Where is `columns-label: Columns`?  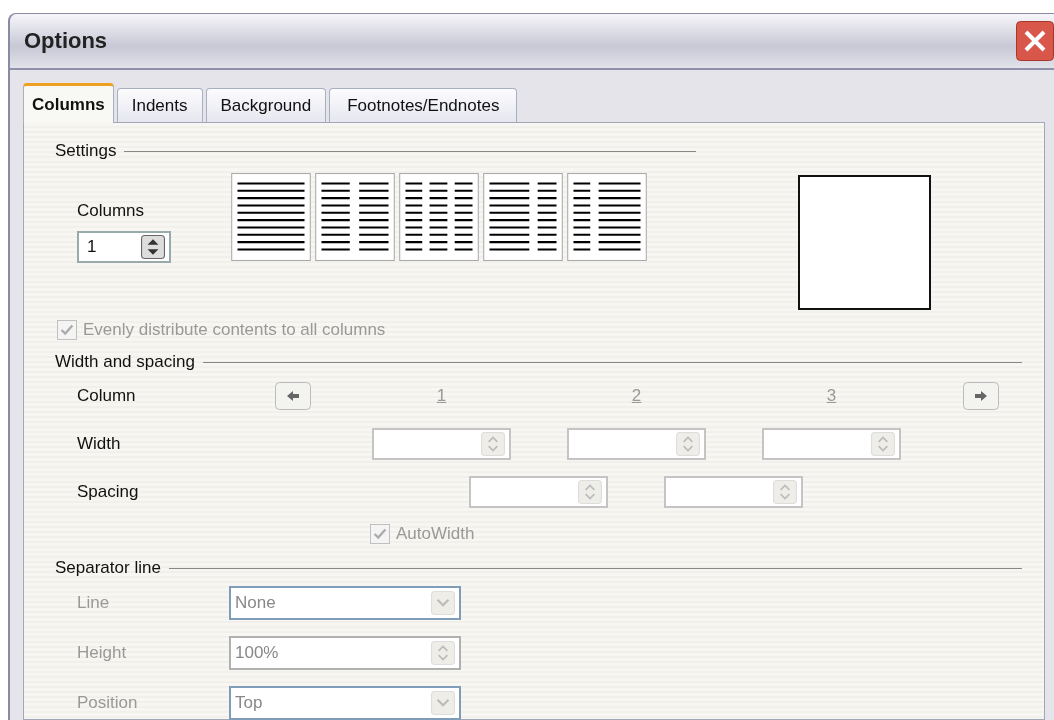 columns-label: Columns is located at coordinates (111, 211).